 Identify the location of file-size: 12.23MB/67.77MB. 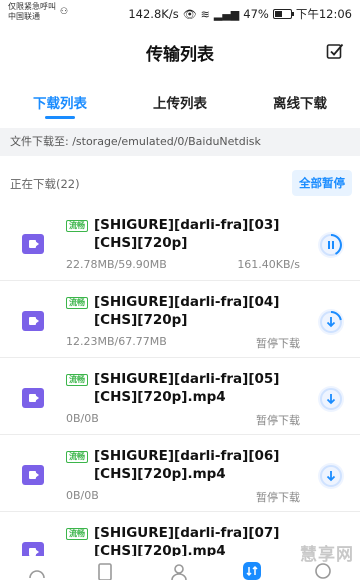
(116, 341).